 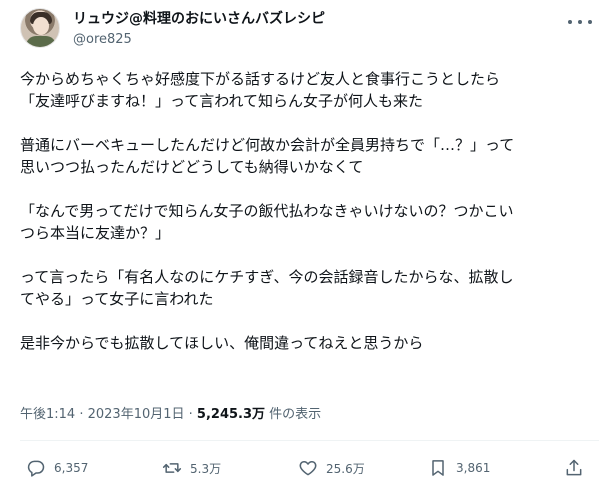 I want to click on views-label: 件の表示, so click(x=293, y=414).